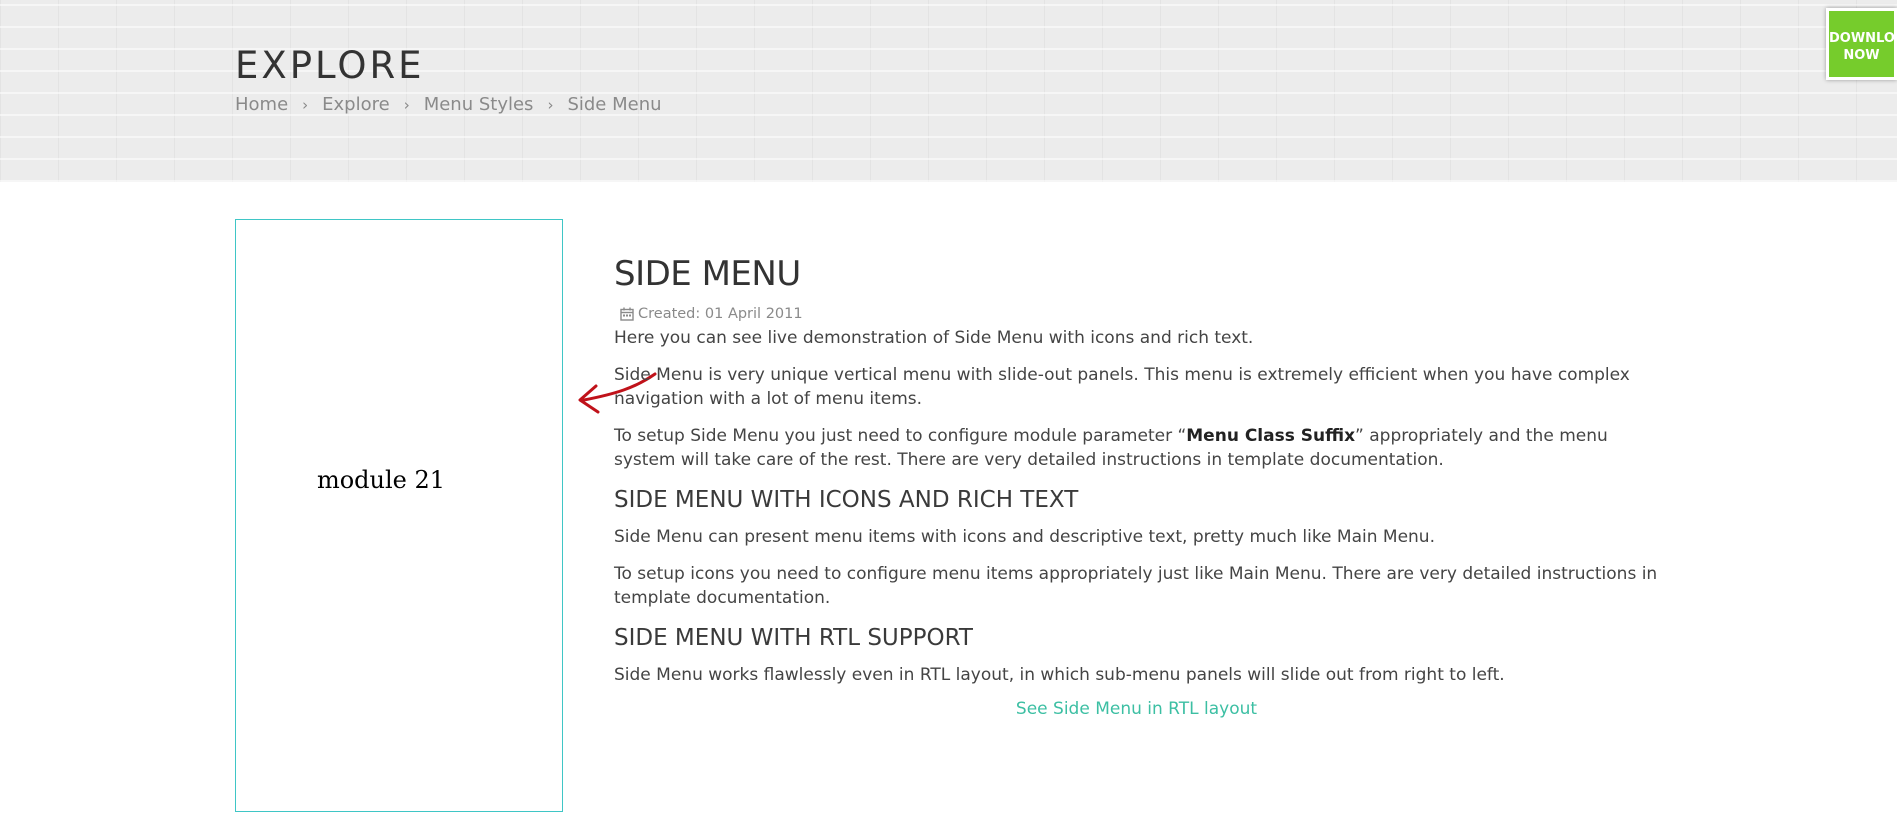 The width and height of the screenshot is (1897, 829). What do you see at coordinates (356, 104) in the screenshot?
I see `breadcrumb-explore: Explore` at bounding box center [356, 104].